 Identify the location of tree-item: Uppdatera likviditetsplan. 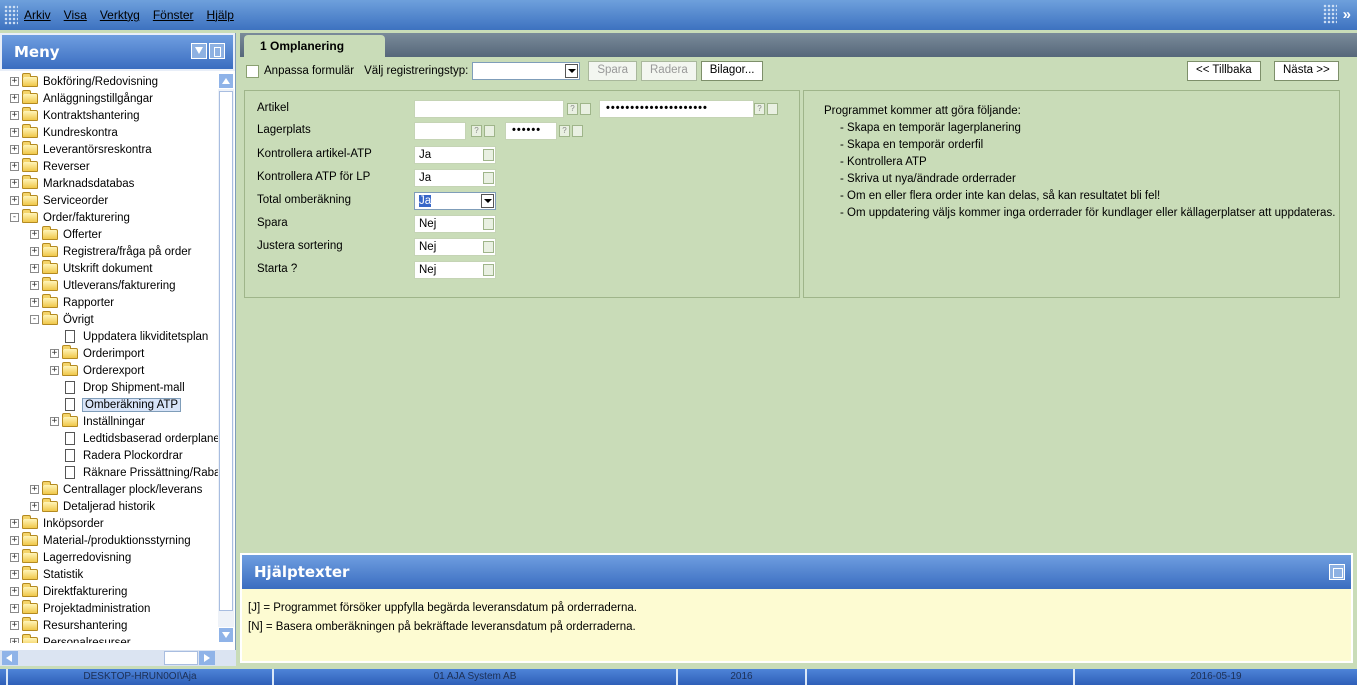
(109, 336).